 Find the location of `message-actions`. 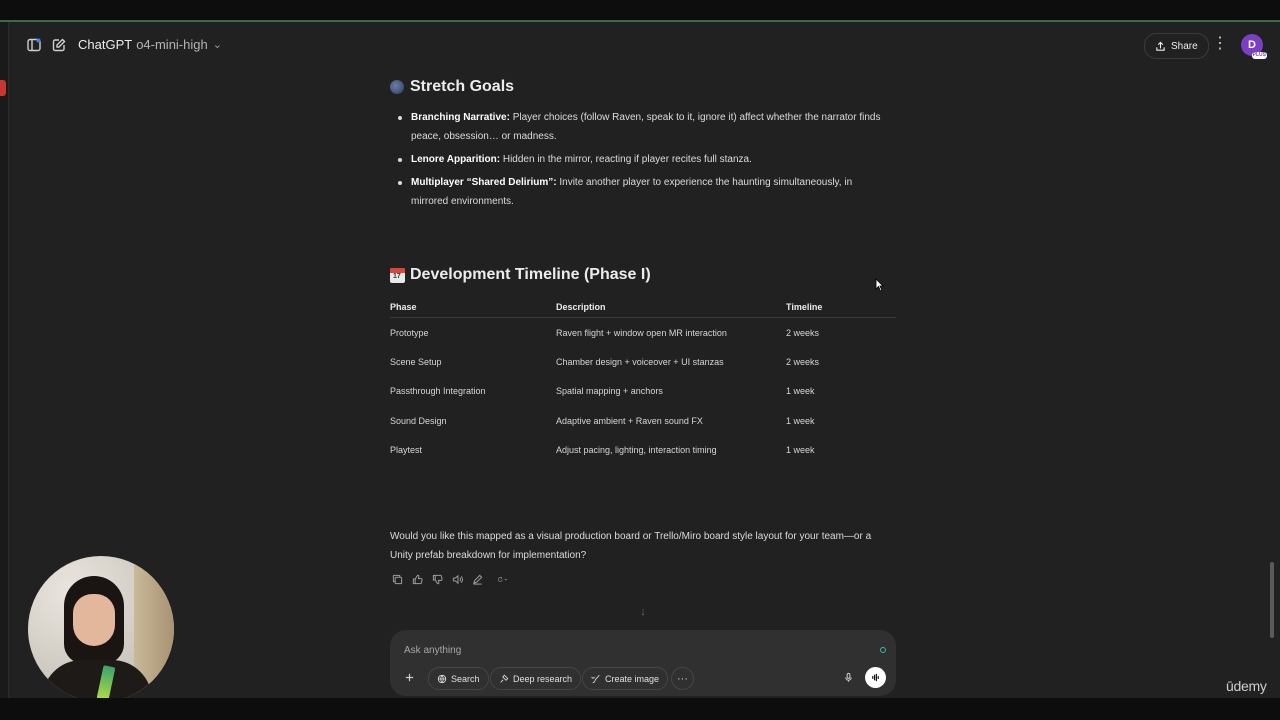

message-actions is located at coordinates (645, 579).